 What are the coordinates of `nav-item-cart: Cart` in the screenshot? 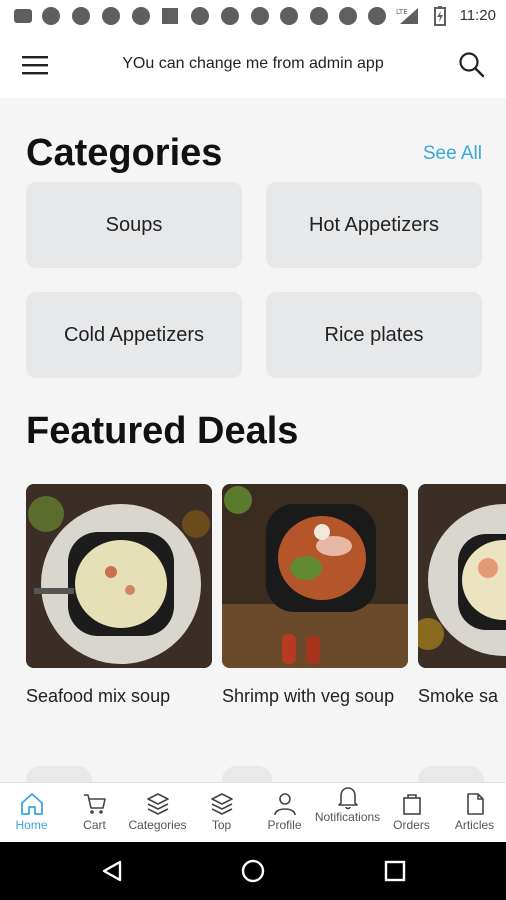 It's located at (94, 813).